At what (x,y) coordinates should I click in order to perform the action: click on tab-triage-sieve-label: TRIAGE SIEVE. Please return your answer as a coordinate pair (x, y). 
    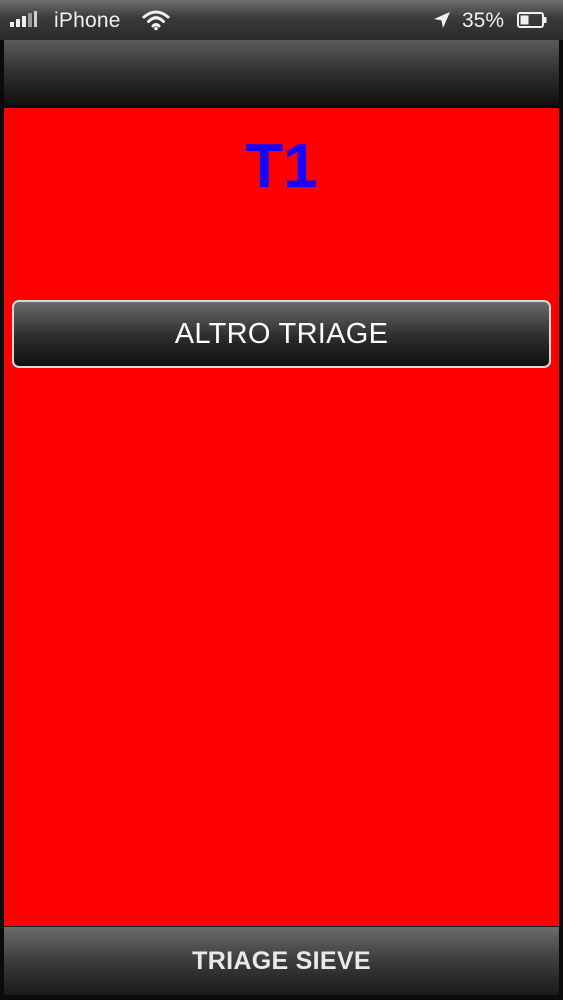
    Looking at the image, I should click on (281, 960).